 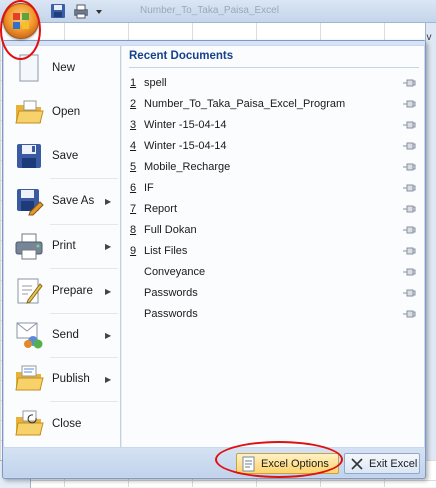 What do you see at coordinates (274, 67) in the screenshot?
I see `recent-divider` at bounding box center [274, 67].